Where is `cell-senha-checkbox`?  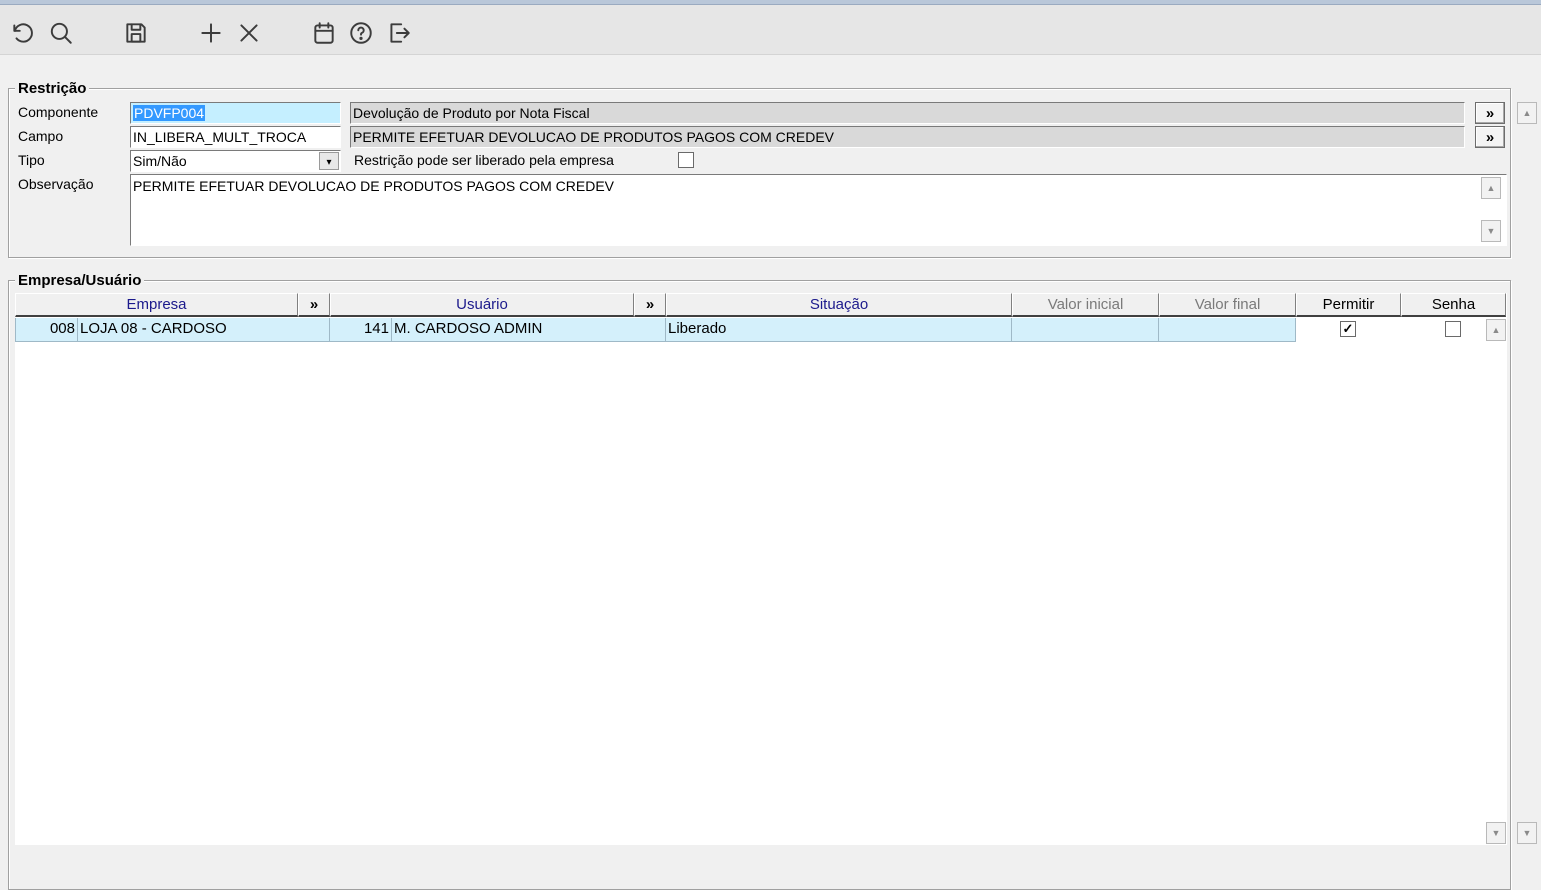
cell-senha-checkbox is located at coordinates (1453, 329).